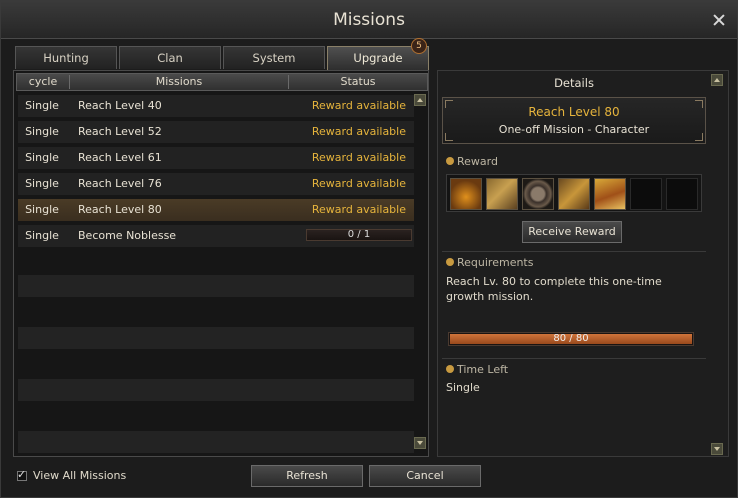 The height and width of the screenshot is (498, 738). What do you see at coordinates (43, 82) in the screenshot?
I see `column-header-cycle: cycle` at bounding box center [43, 82].